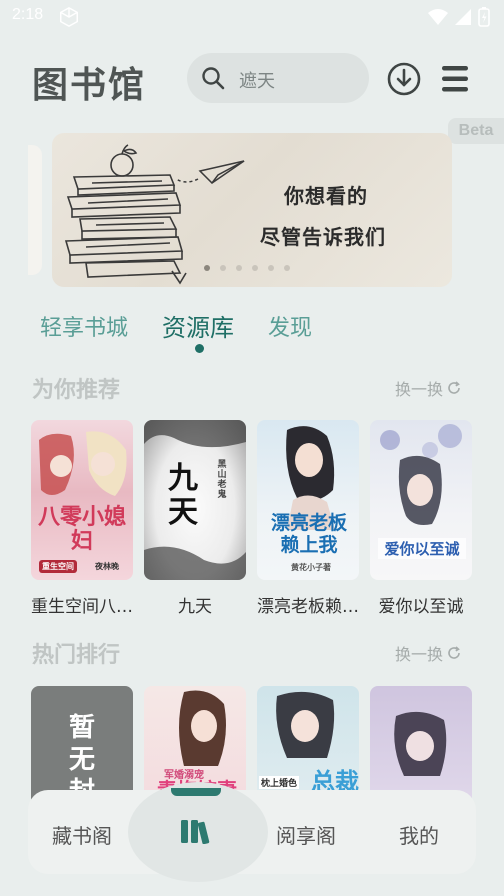 This screenshot has width=504, height=896. Describe the element at coordinates (195, 607) in the screenshot. I see `book-title: 九天` at that location.